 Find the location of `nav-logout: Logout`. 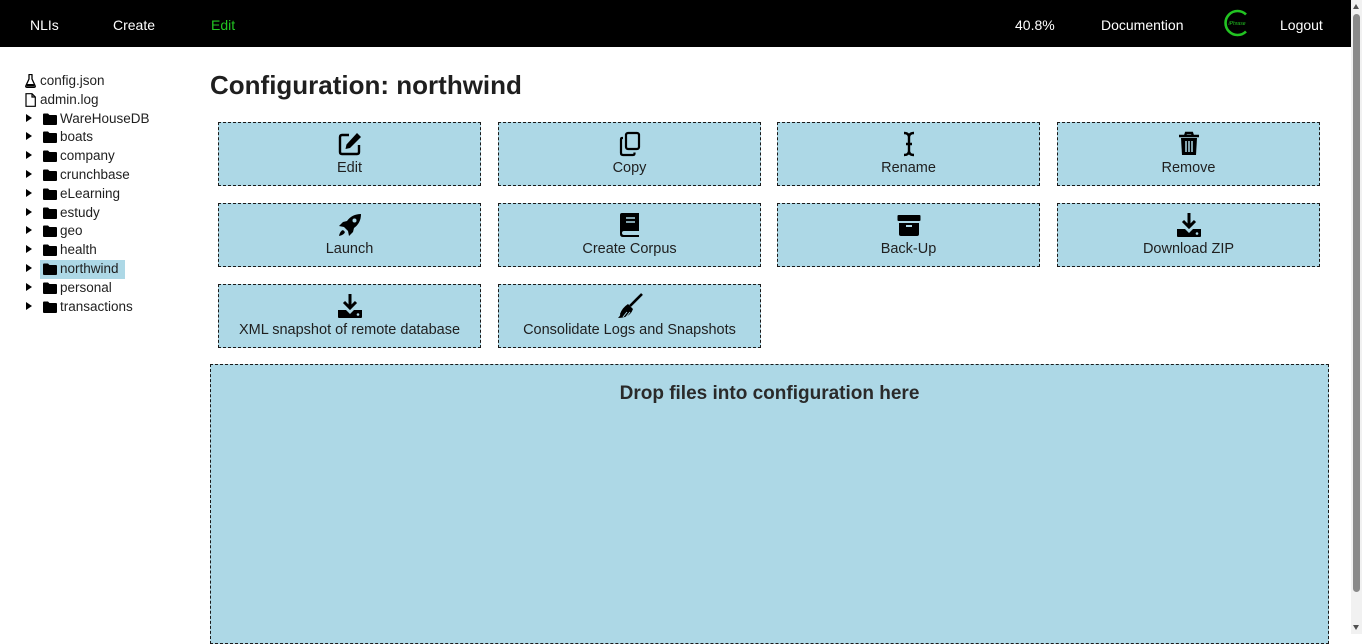

nav-logout: Logout is located at coordinates (1301, 23).